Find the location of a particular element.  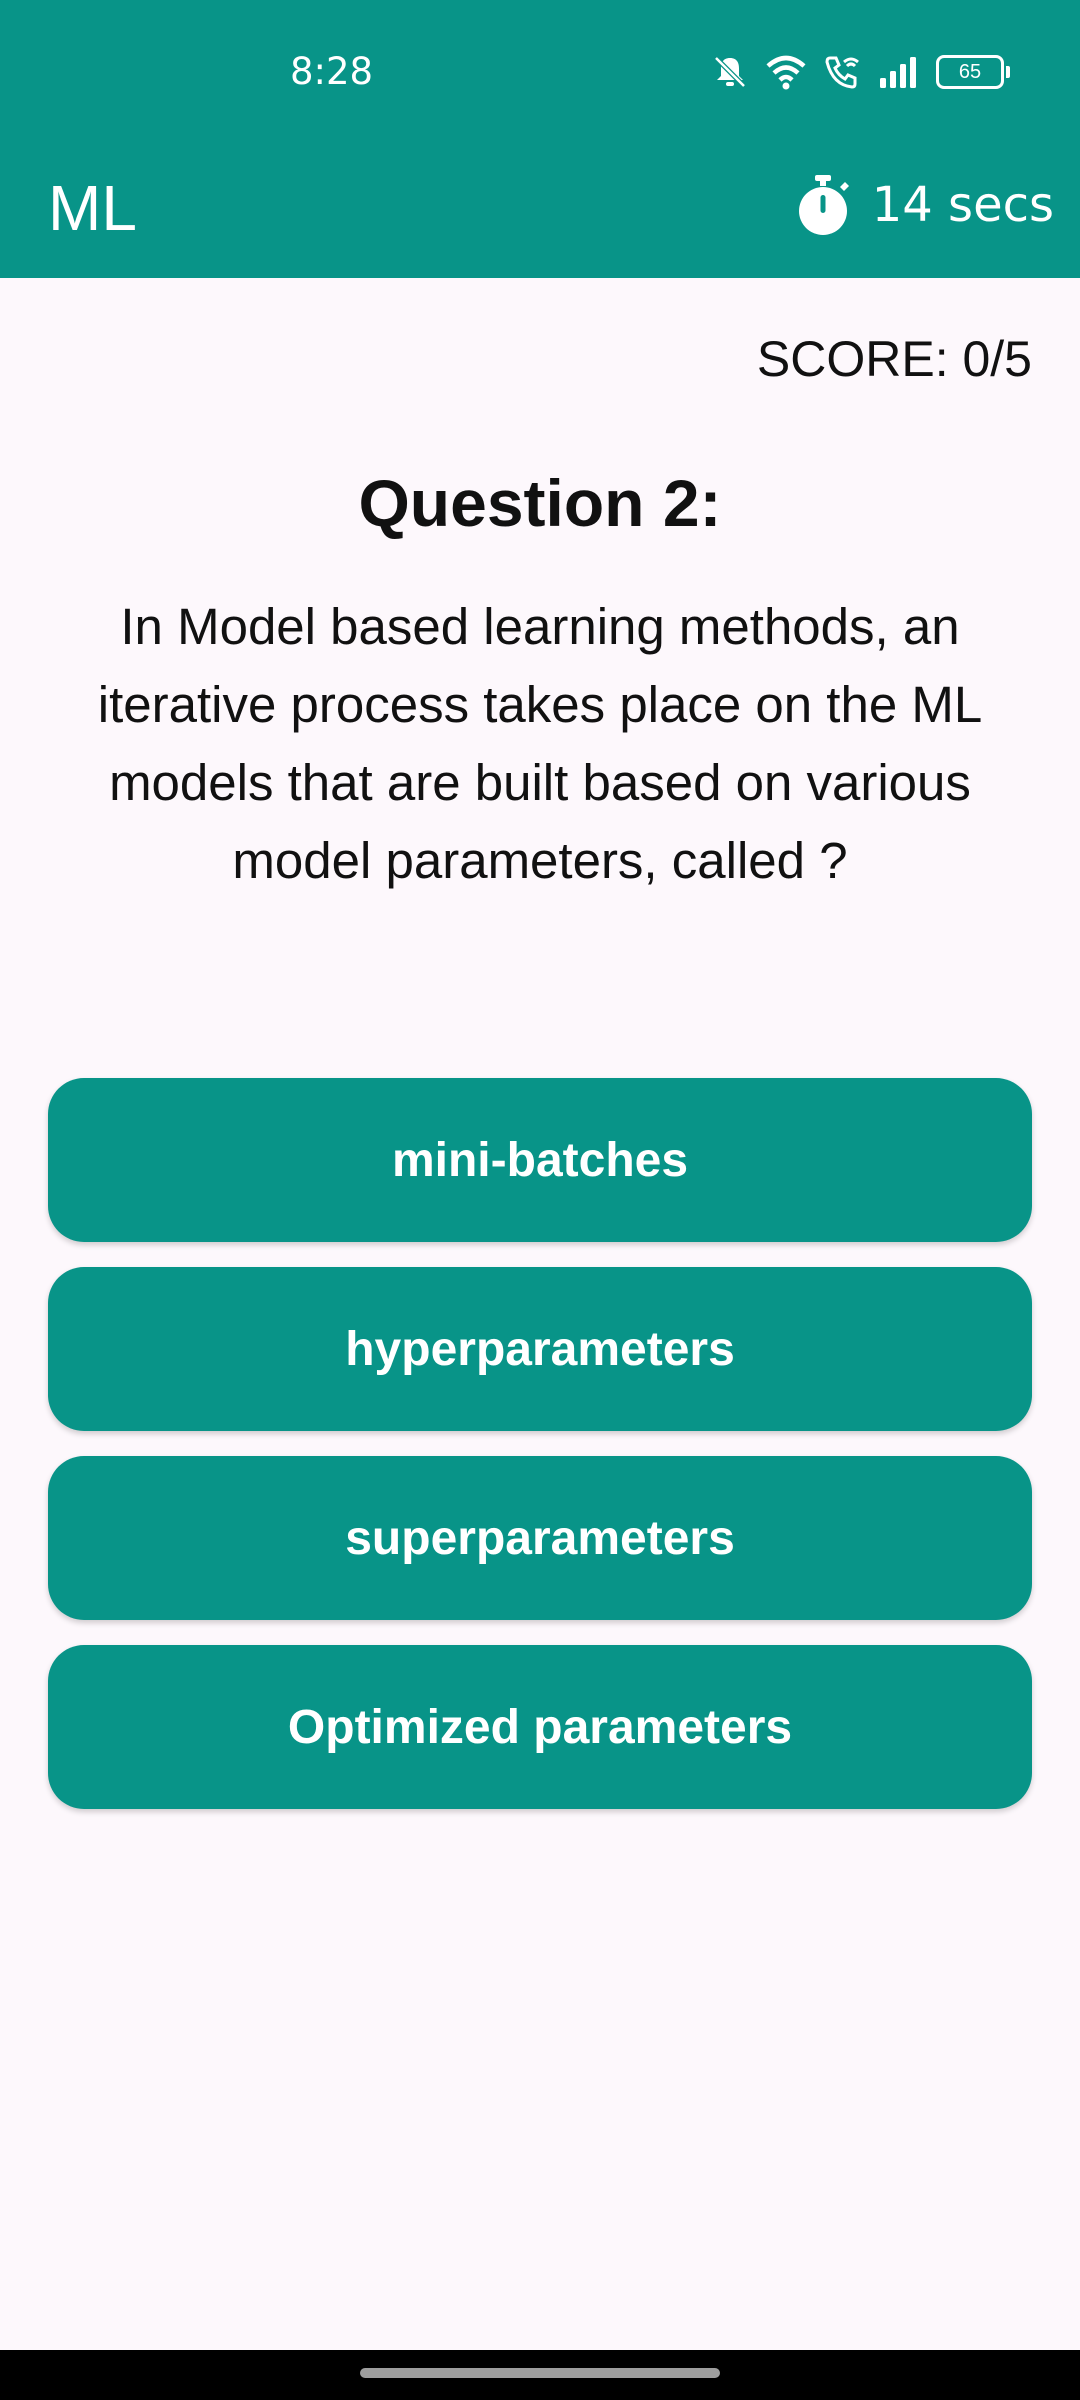

score-label: SCORE: 0/5 is located at coordinates (894, 359).